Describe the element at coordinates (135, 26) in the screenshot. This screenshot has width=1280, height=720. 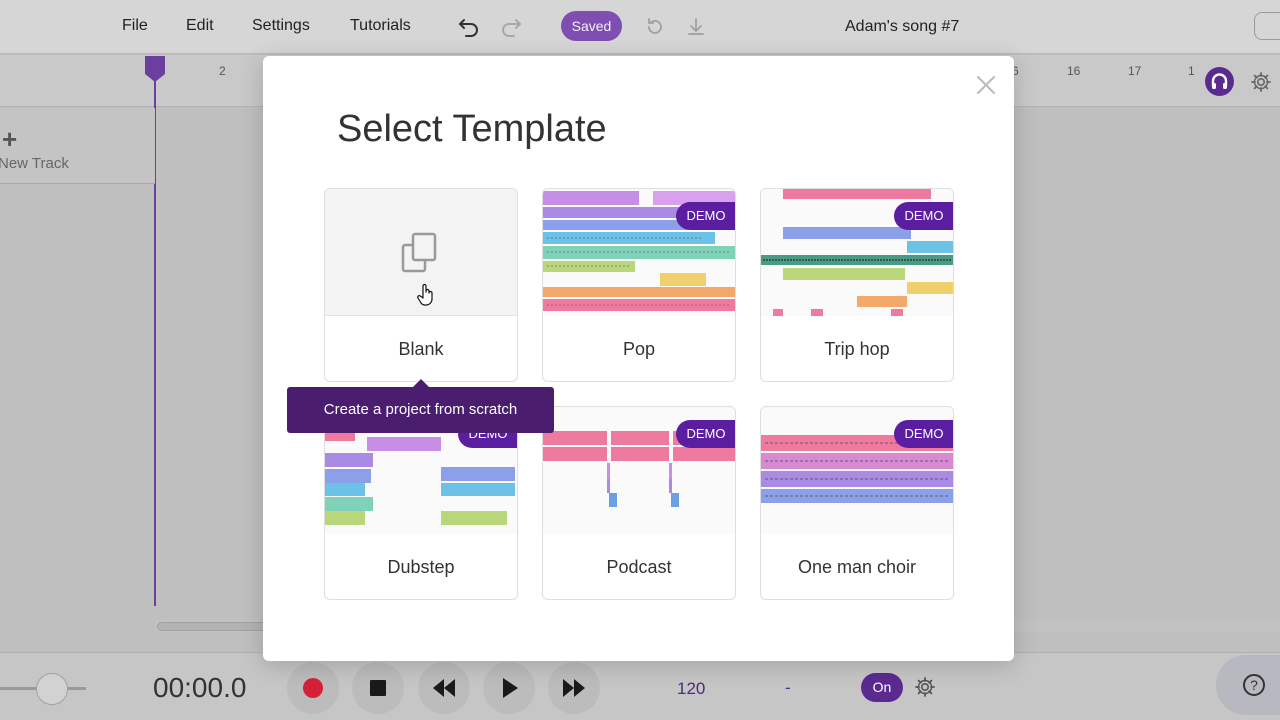
I see `menu-file: File` at that location.